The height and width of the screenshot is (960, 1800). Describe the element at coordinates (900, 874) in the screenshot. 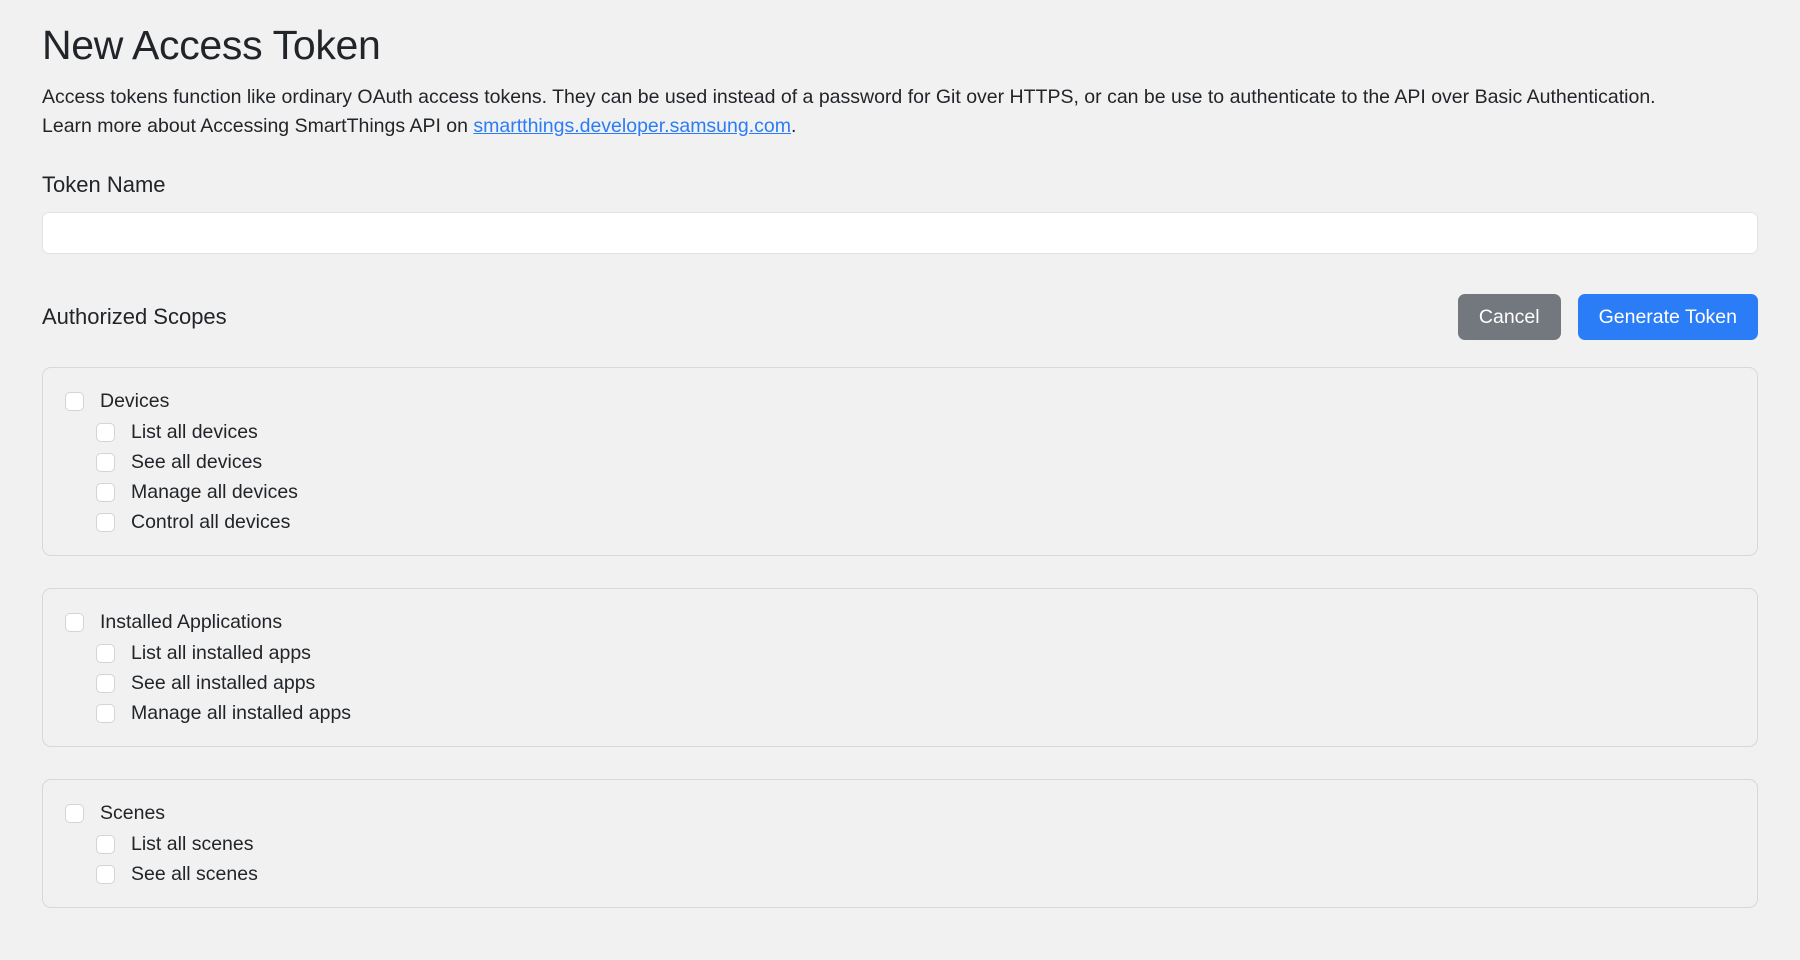

I see `scope-item-row: See all scenes` at that location.